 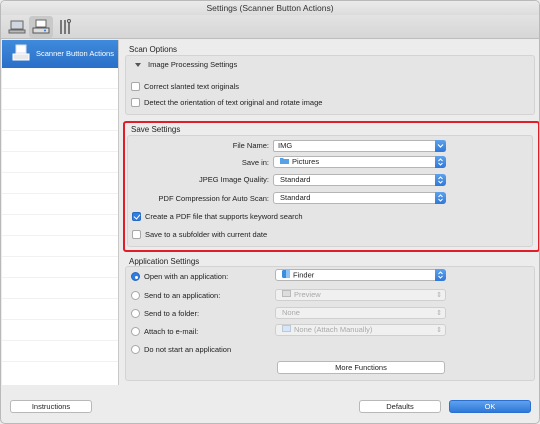 I want to click on updown-arrows-icon, so click(x=440, y=275).